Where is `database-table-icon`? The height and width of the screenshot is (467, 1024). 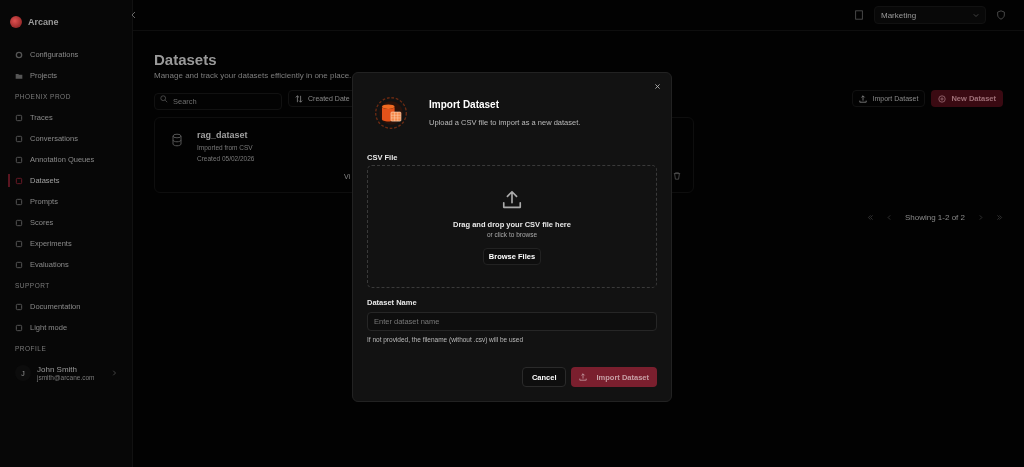 database-table-icon is located at coordinates (391, 113).